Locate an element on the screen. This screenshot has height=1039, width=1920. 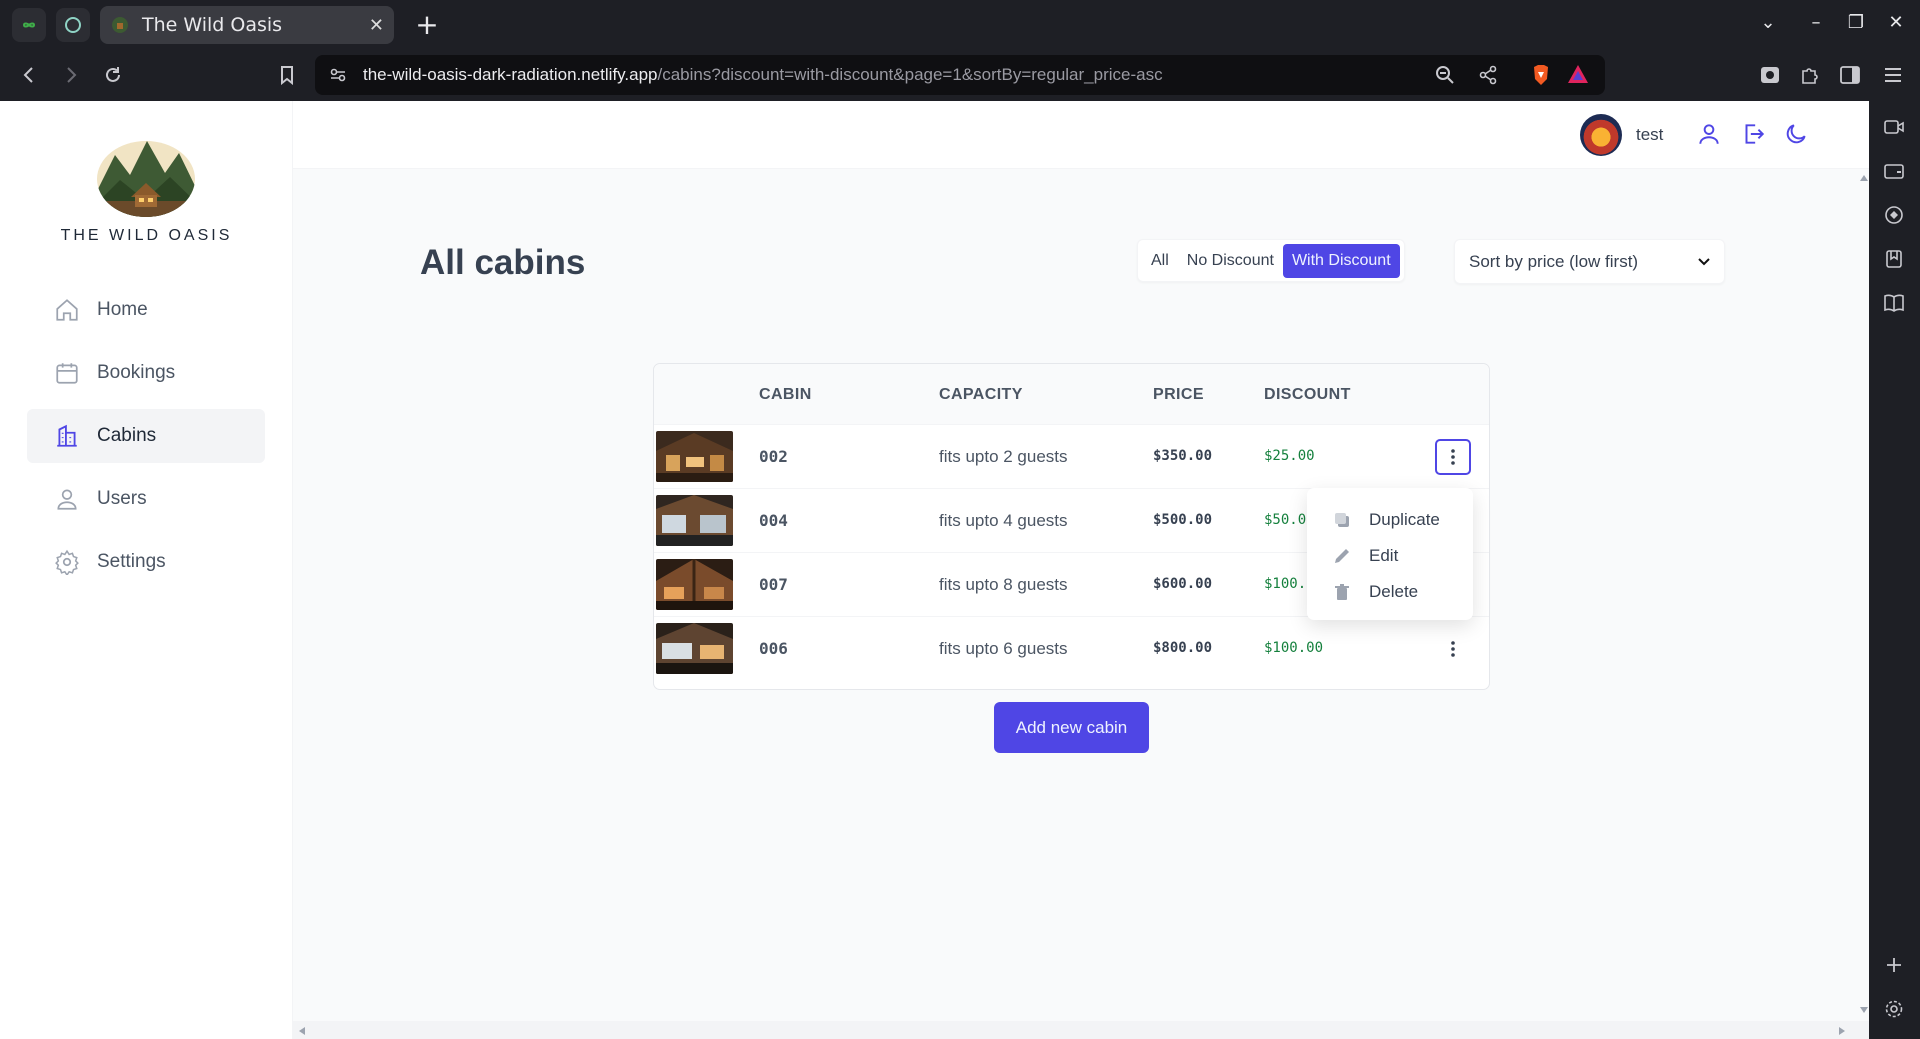
camera-icon is located at coordinates (1770, 75).